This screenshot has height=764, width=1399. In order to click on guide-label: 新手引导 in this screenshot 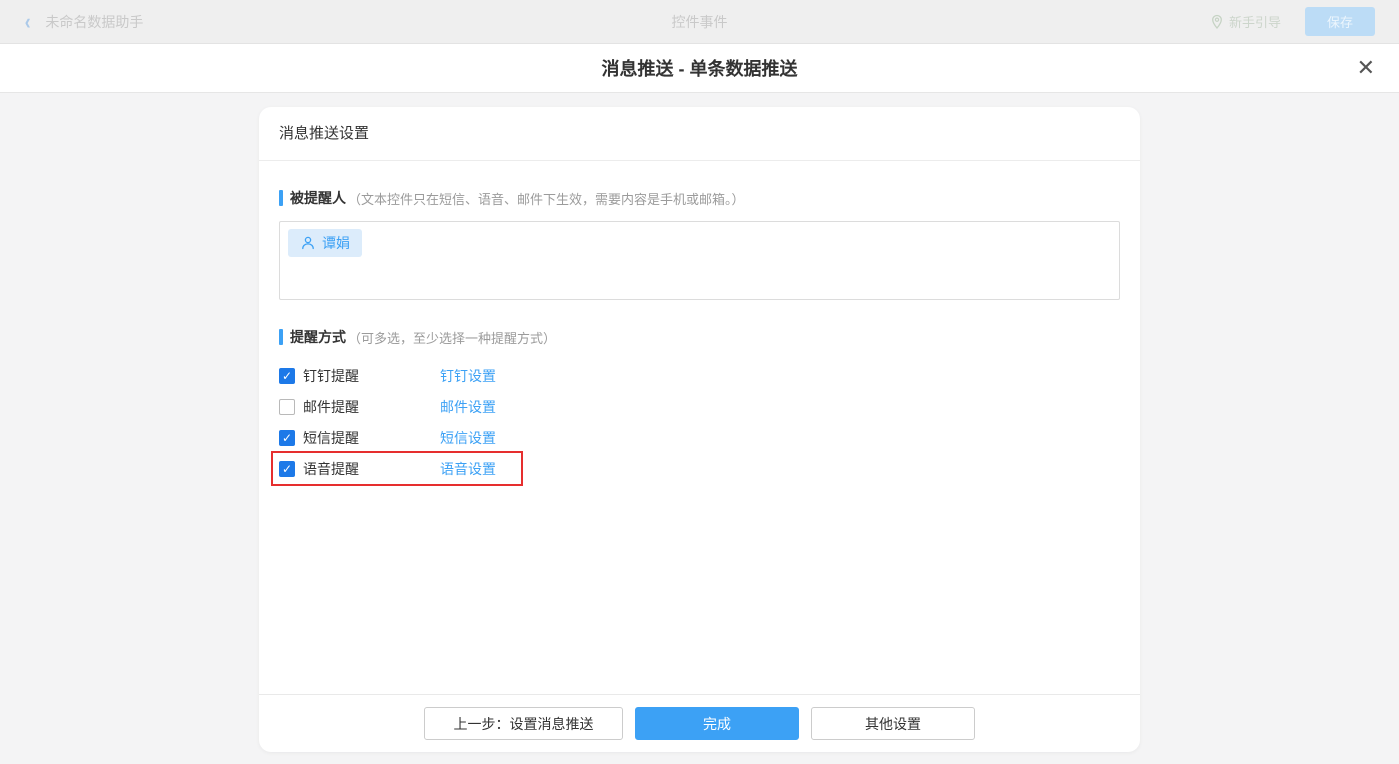, I will do `click(1254, 22)`.